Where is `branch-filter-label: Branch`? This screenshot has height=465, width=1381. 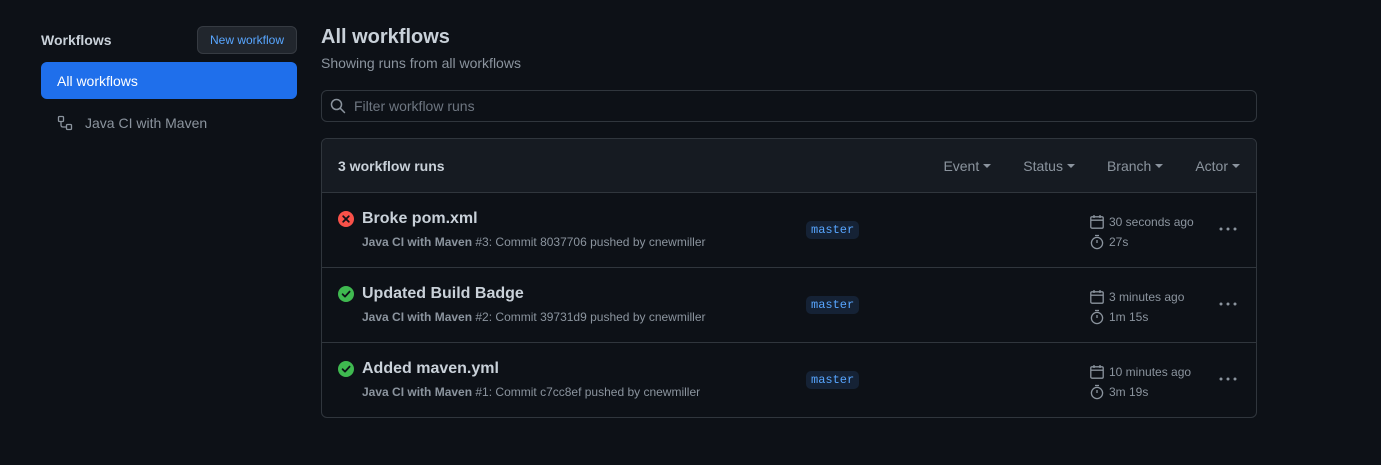 branch-filter-label: Branch is located at coordinates (1129, 165).